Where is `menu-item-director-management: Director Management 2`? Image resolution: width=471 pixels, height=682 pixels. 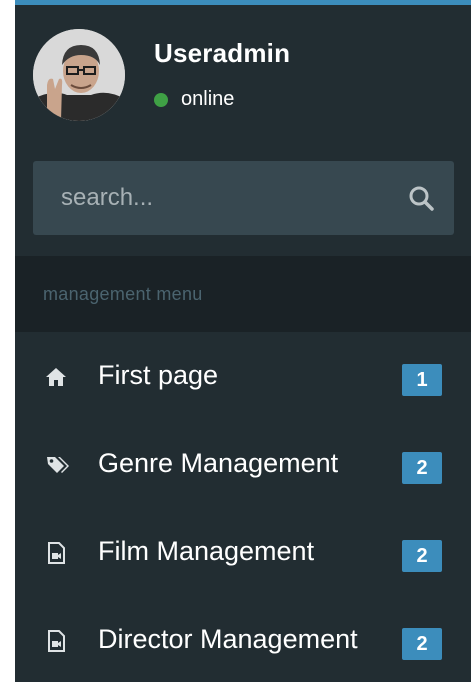 menu-item-director-management: Director Management 2 is located at coordinates (243, 639).